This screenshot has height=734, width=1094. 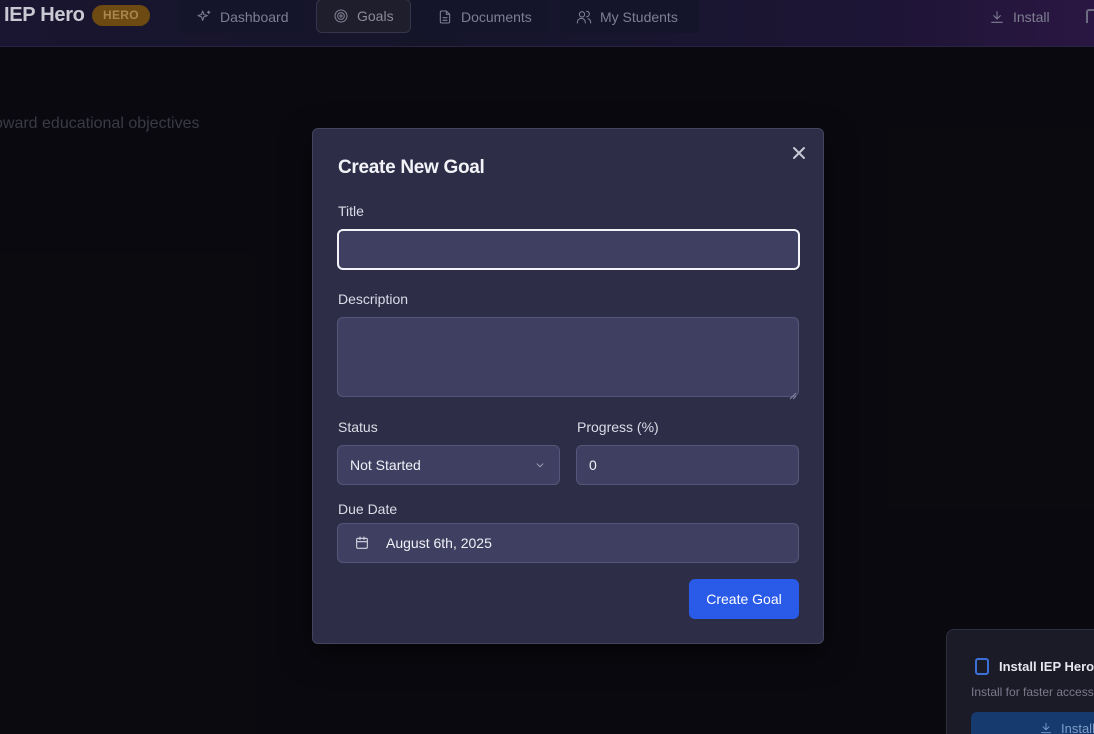 What do you see at coordinates (44, 15) in the screenshot?
I see `brand-logo: IEP Hero` at bounding box center [44, 15].